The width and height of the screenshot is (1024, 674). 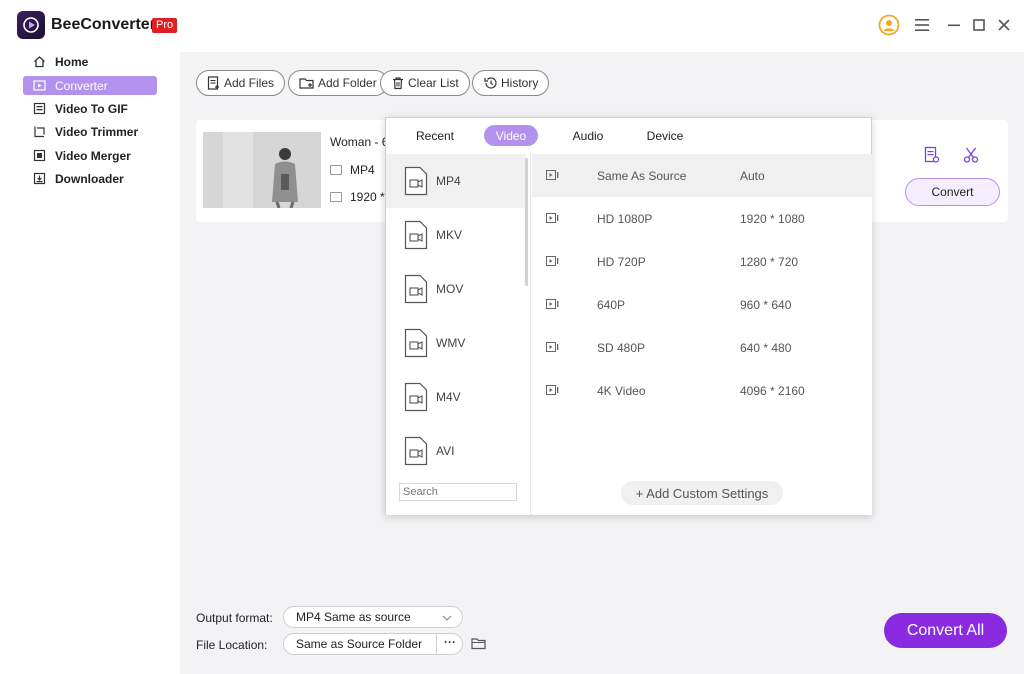 What do you see at coordinates (213, 83) in the screenshot?
I see `add-files-icon` at bounding box center [213, 83].